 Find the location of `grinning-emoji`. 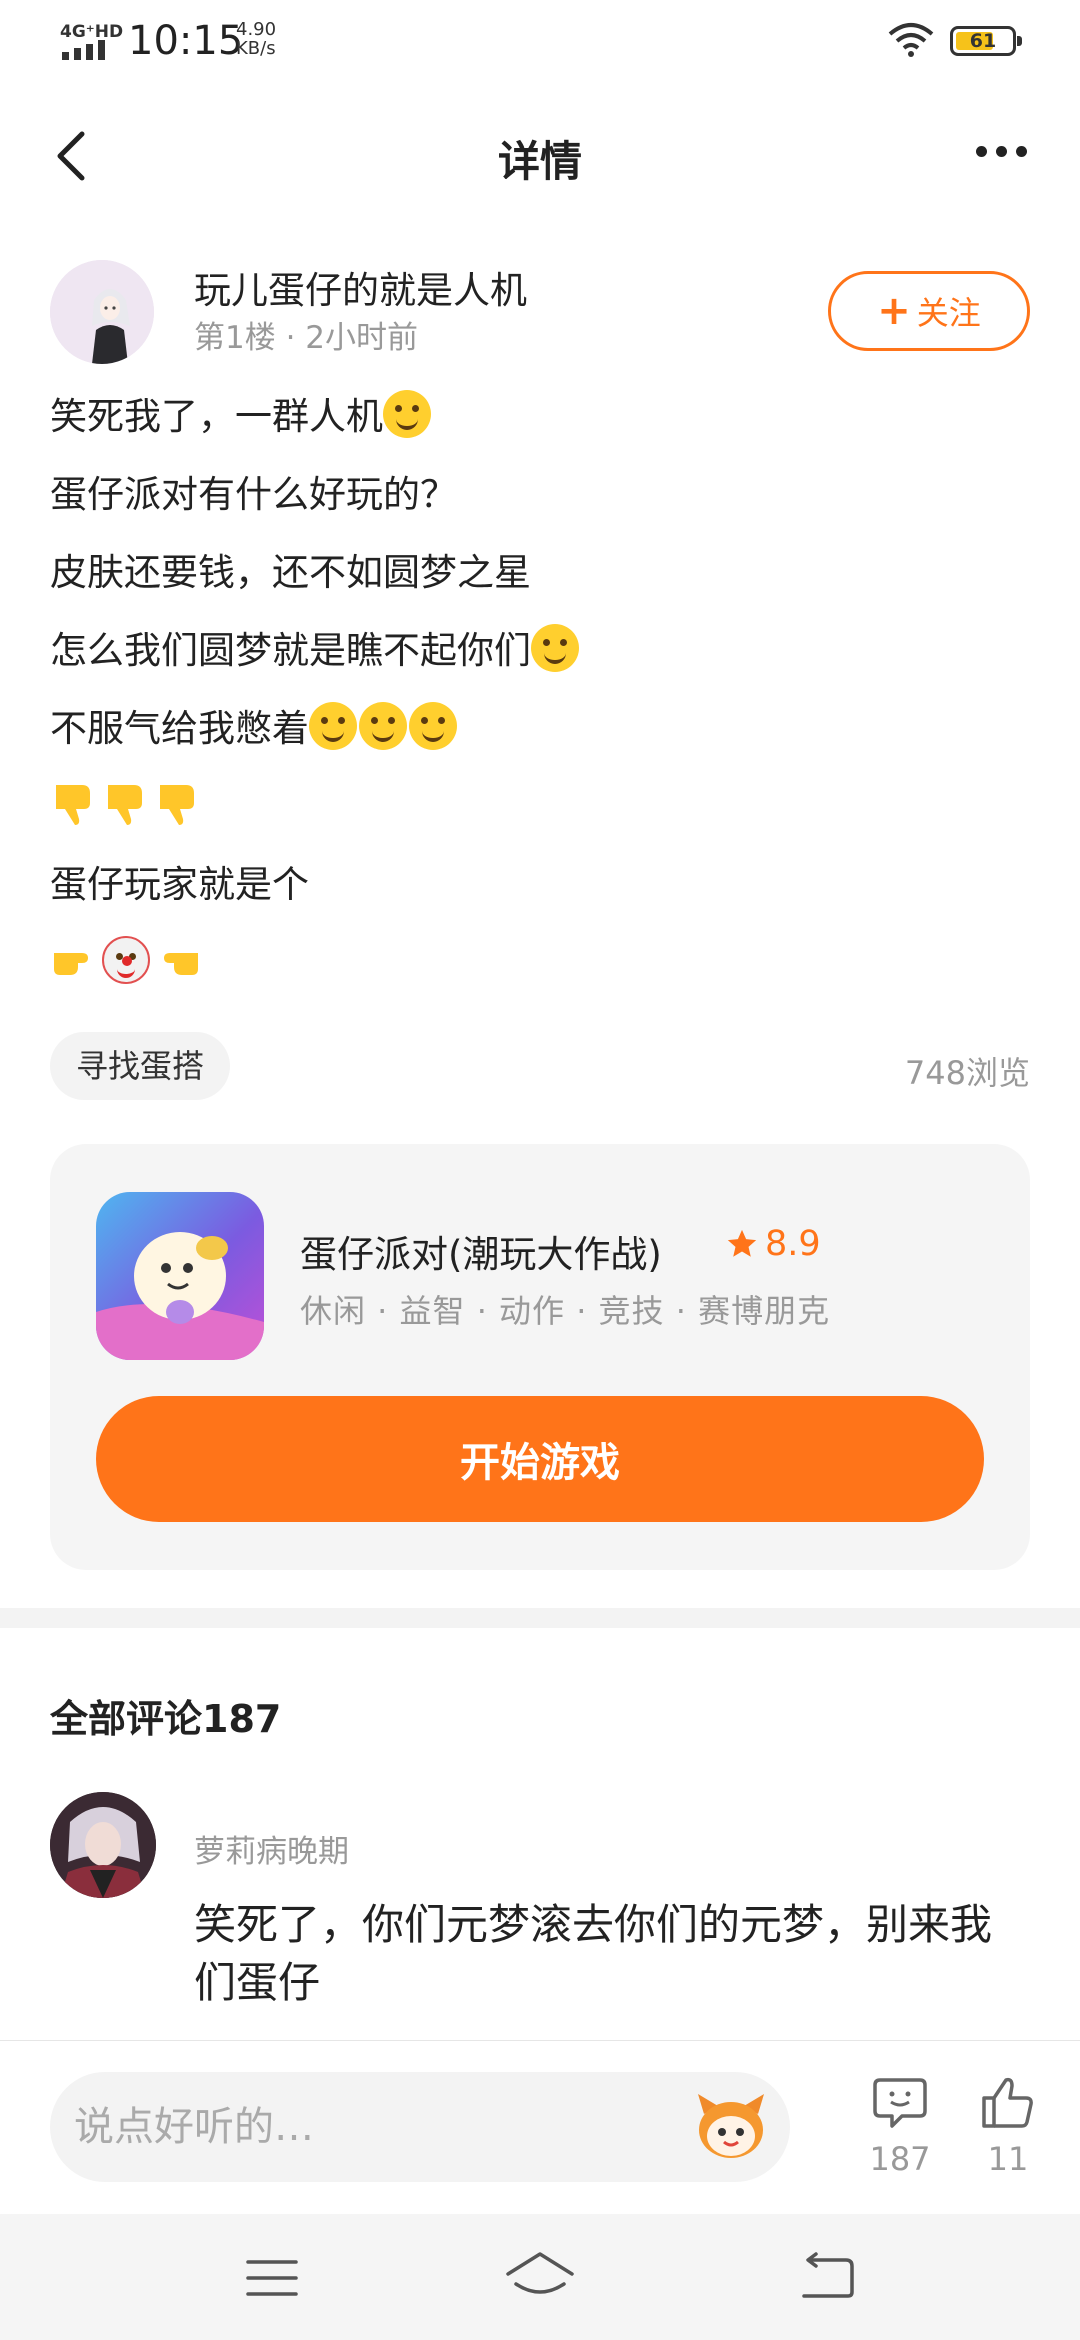

grinning-emoji is located at coordinates (555, 648).